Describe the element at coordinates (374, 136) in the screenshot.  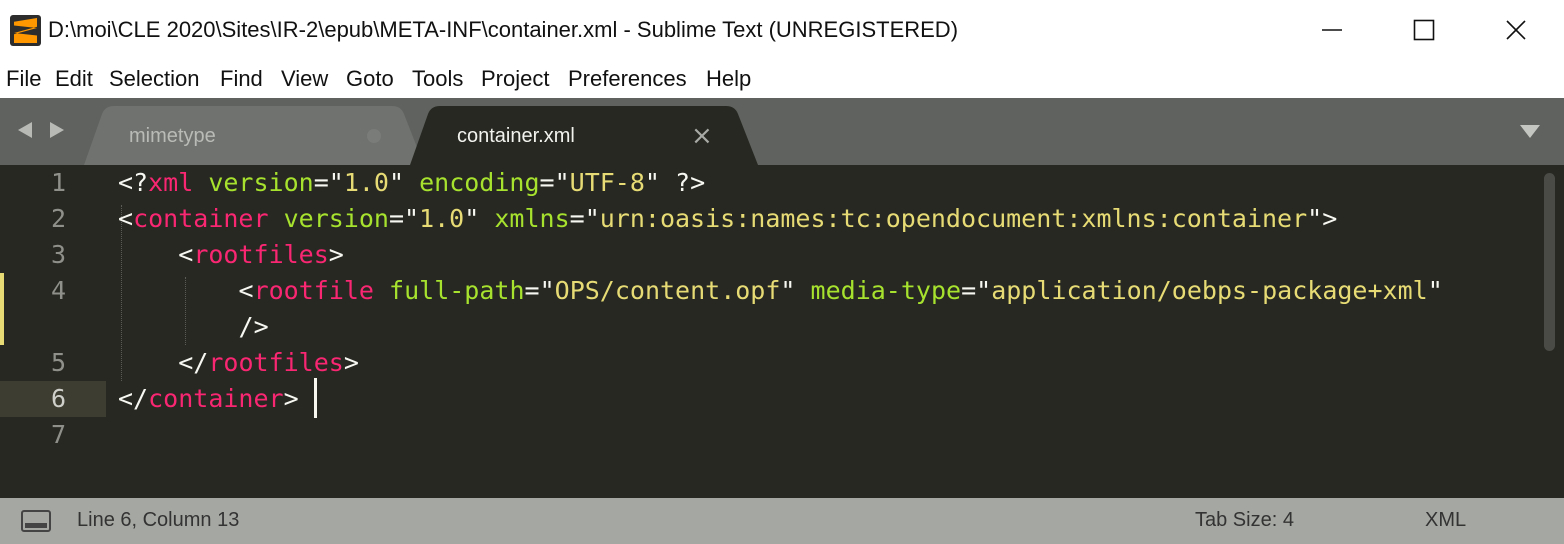
I see `dirty-dot-icon` at that location.